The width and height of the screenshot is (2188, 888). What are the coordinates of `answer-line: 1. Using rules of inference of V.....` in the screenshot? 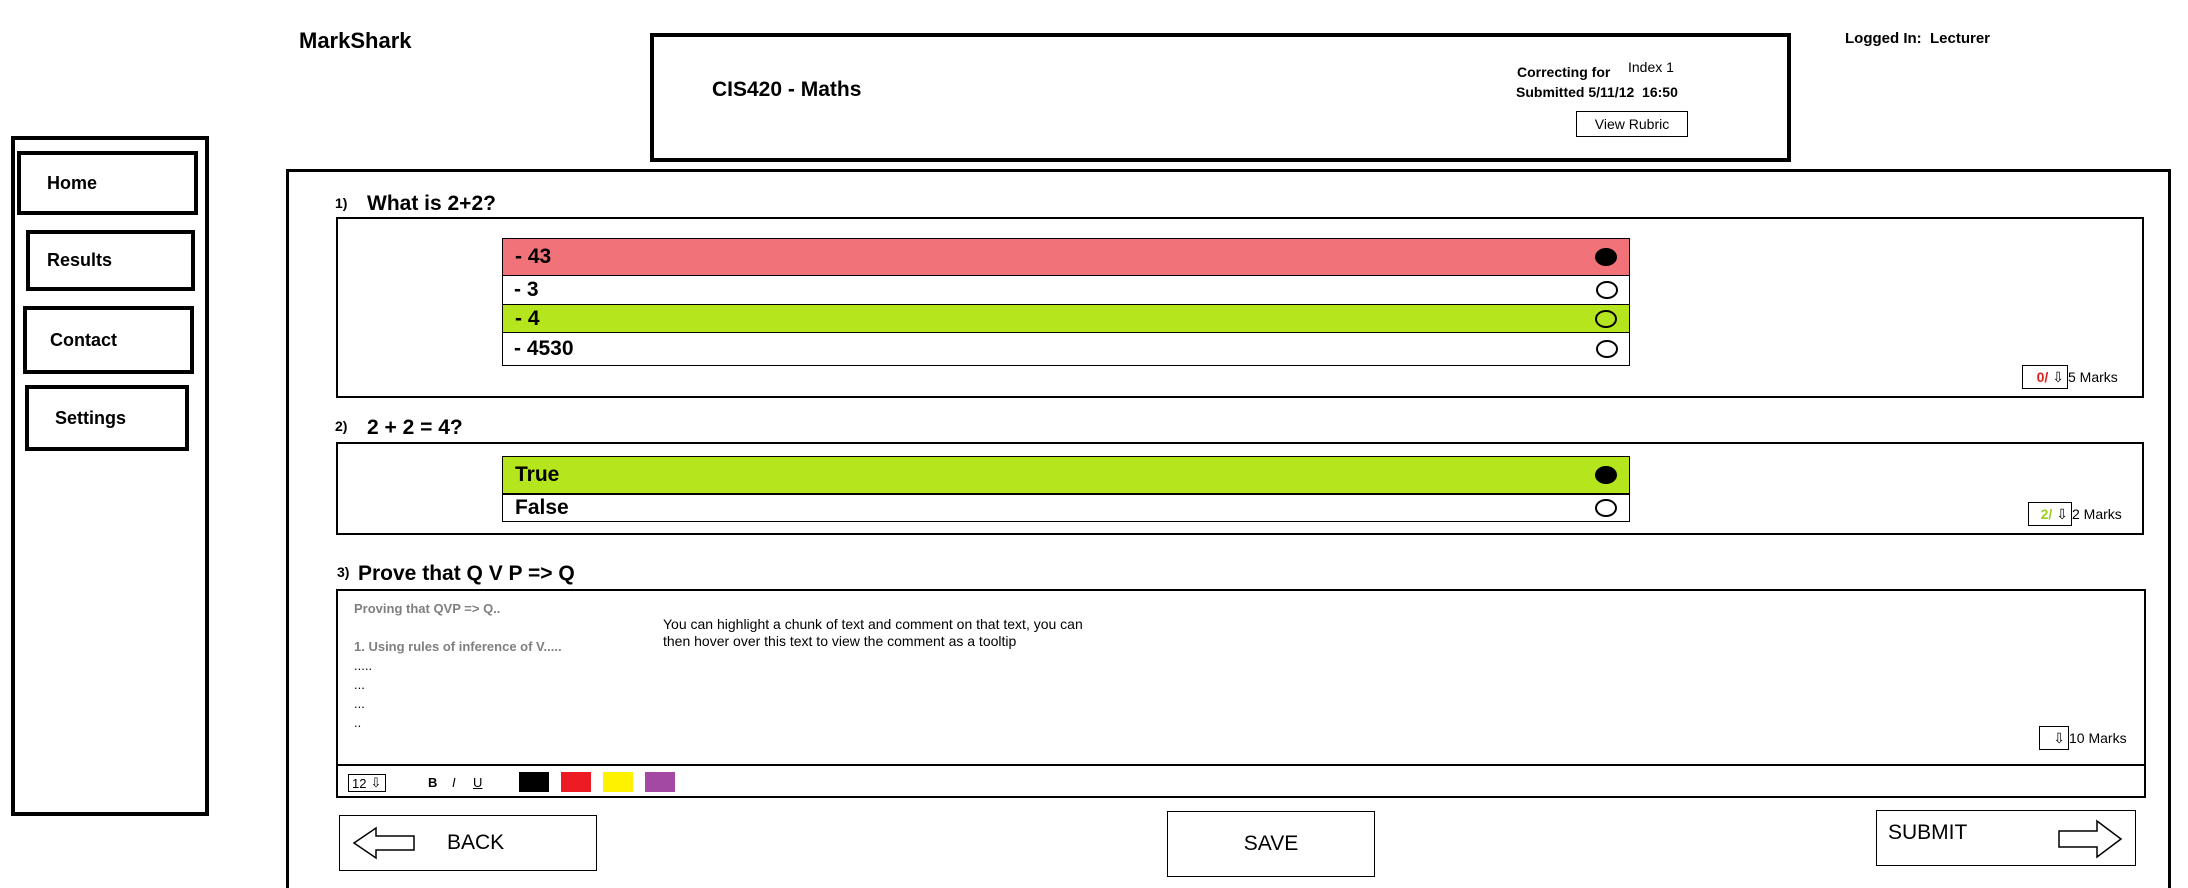 It's located at (458, 646).